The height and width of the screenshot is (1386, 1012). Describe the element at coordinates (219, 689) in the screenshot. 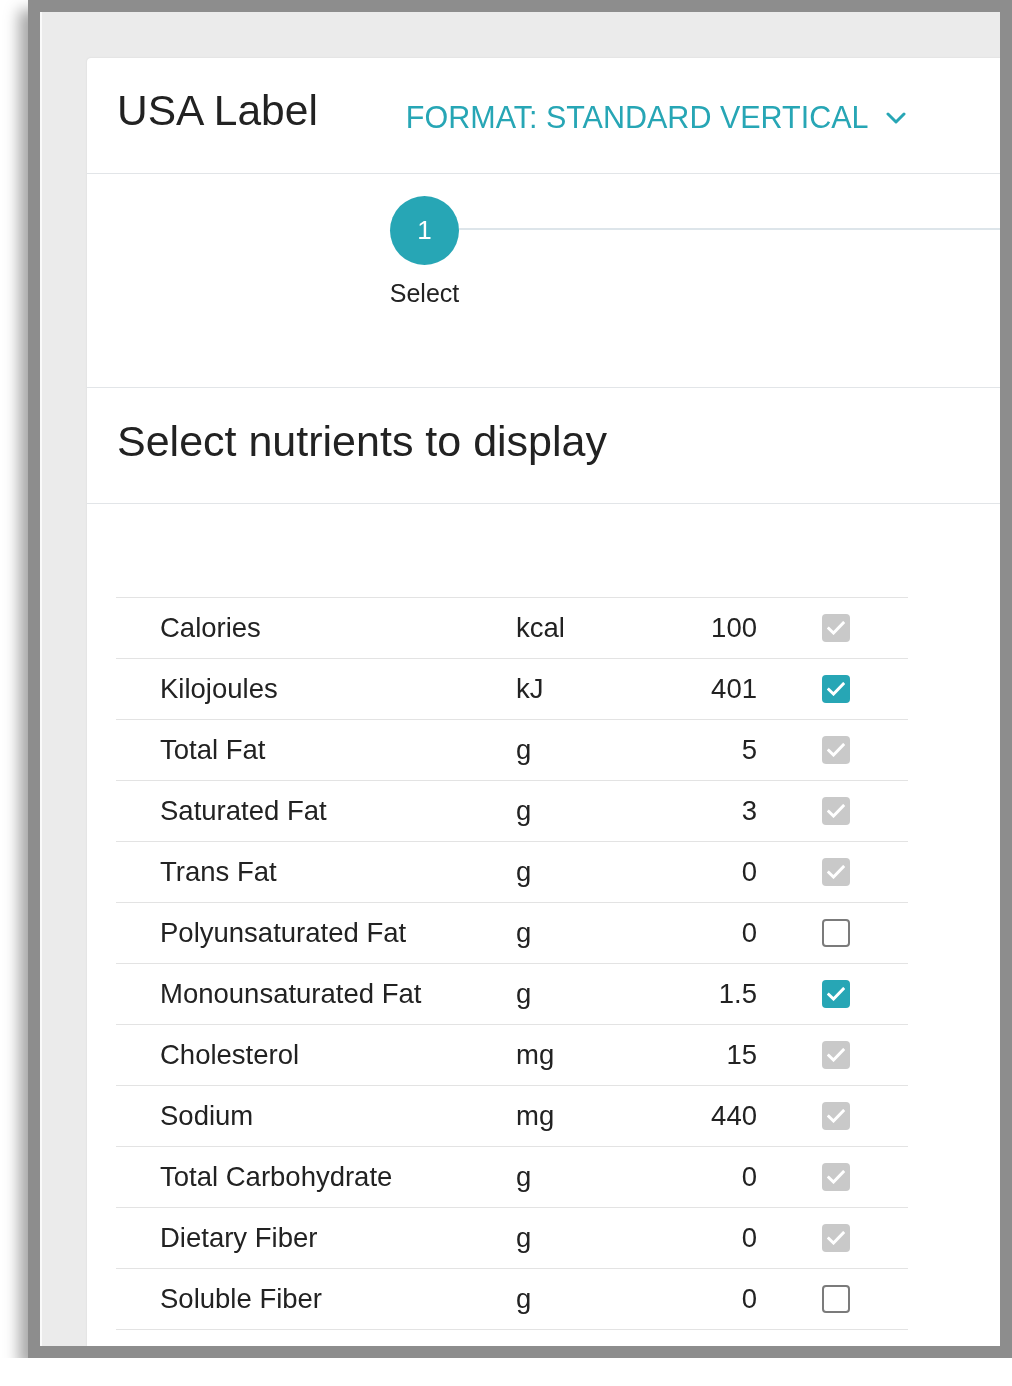

I see `nutrient-name: Kilojoules` at that location.